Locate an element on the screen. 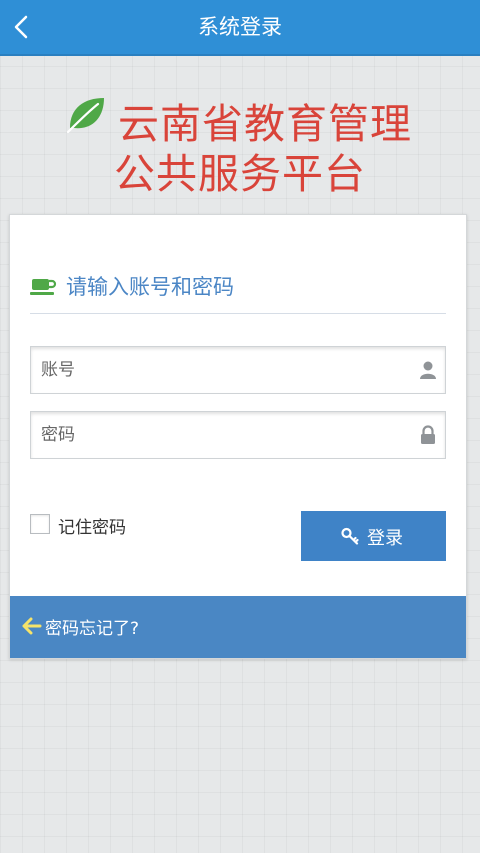  key-icon is located at coordinates (350, 536).